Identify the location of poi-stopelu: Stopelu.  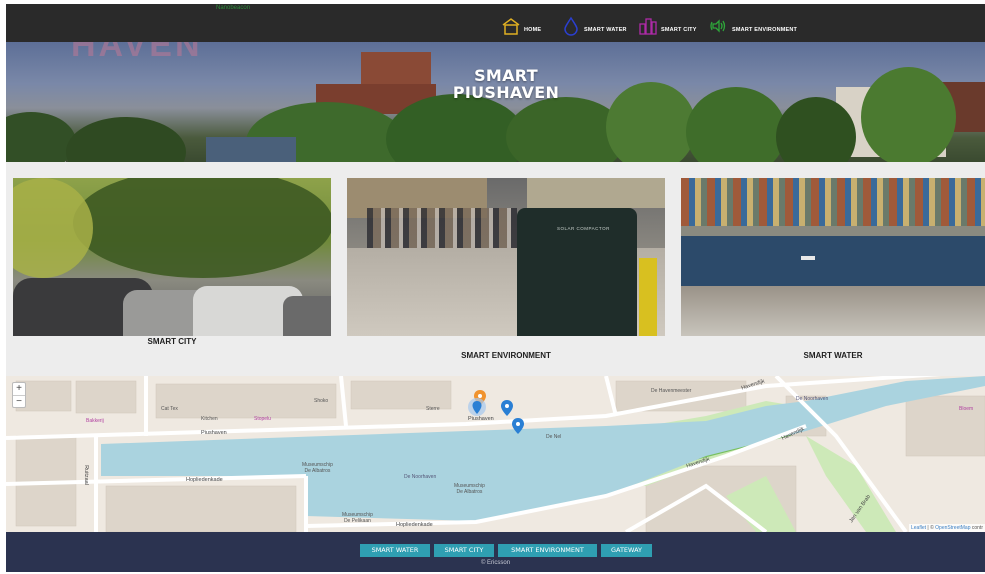
(262, 419).